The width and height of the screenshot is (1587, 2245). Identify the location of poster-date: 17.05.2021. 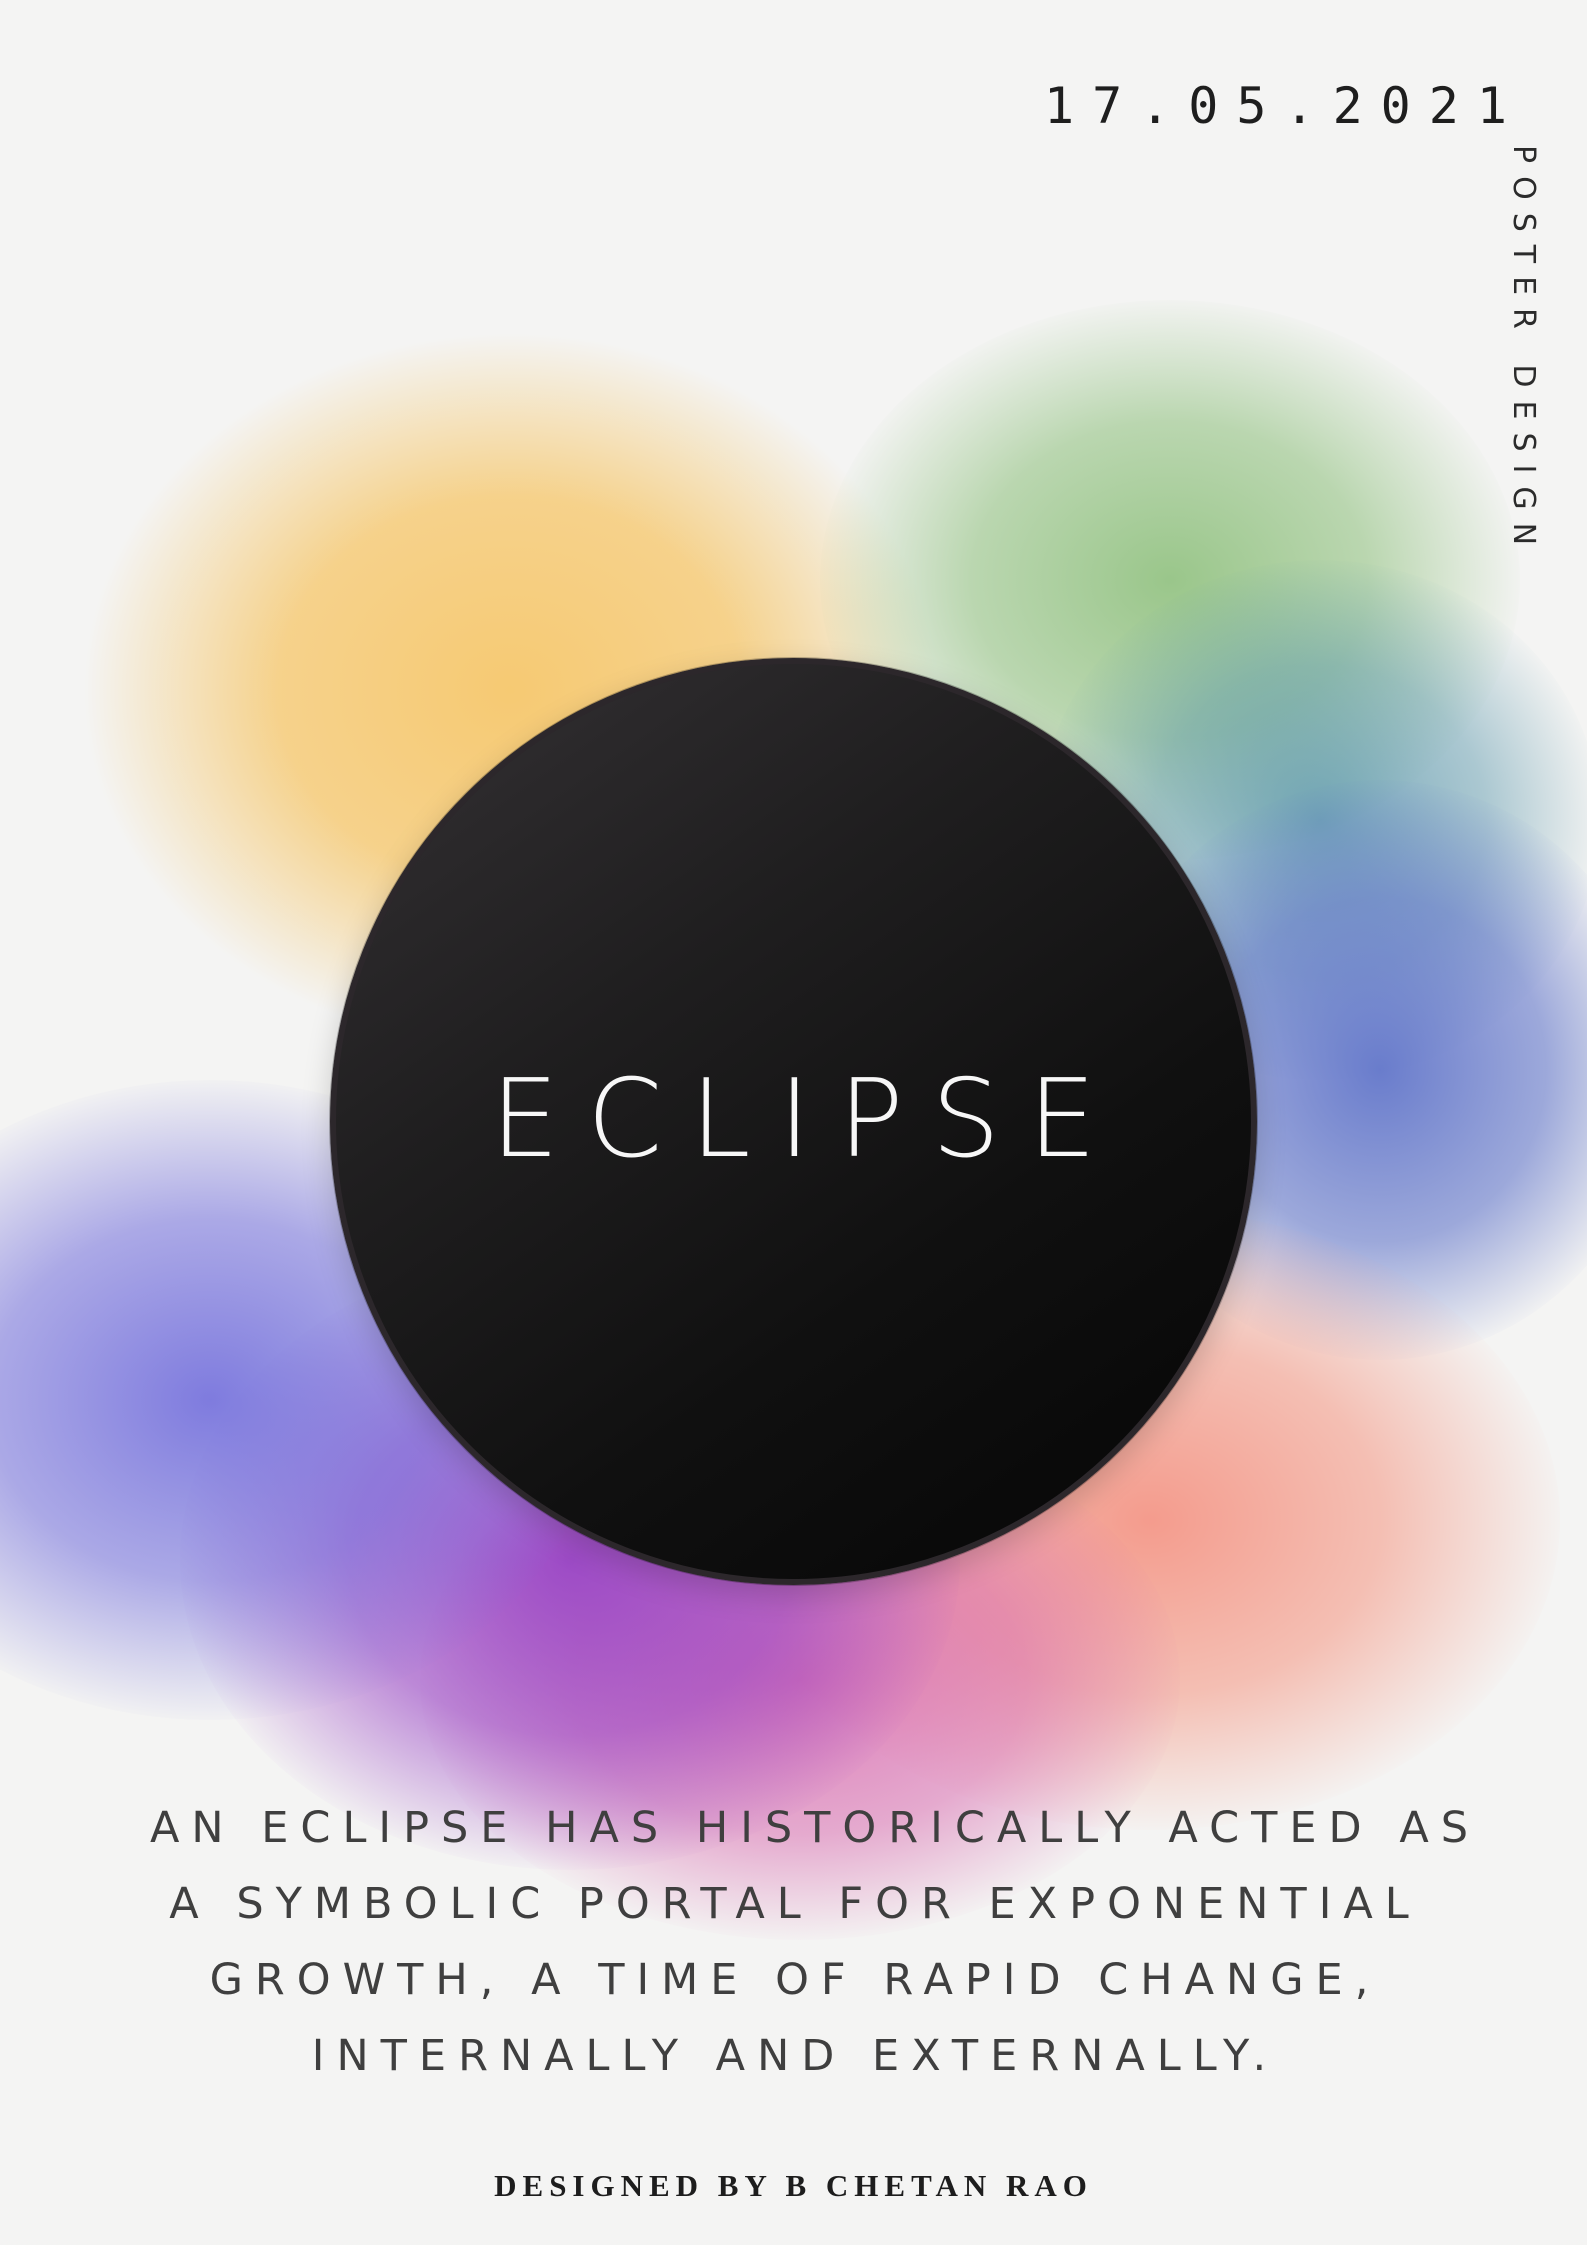
(1284, 106).